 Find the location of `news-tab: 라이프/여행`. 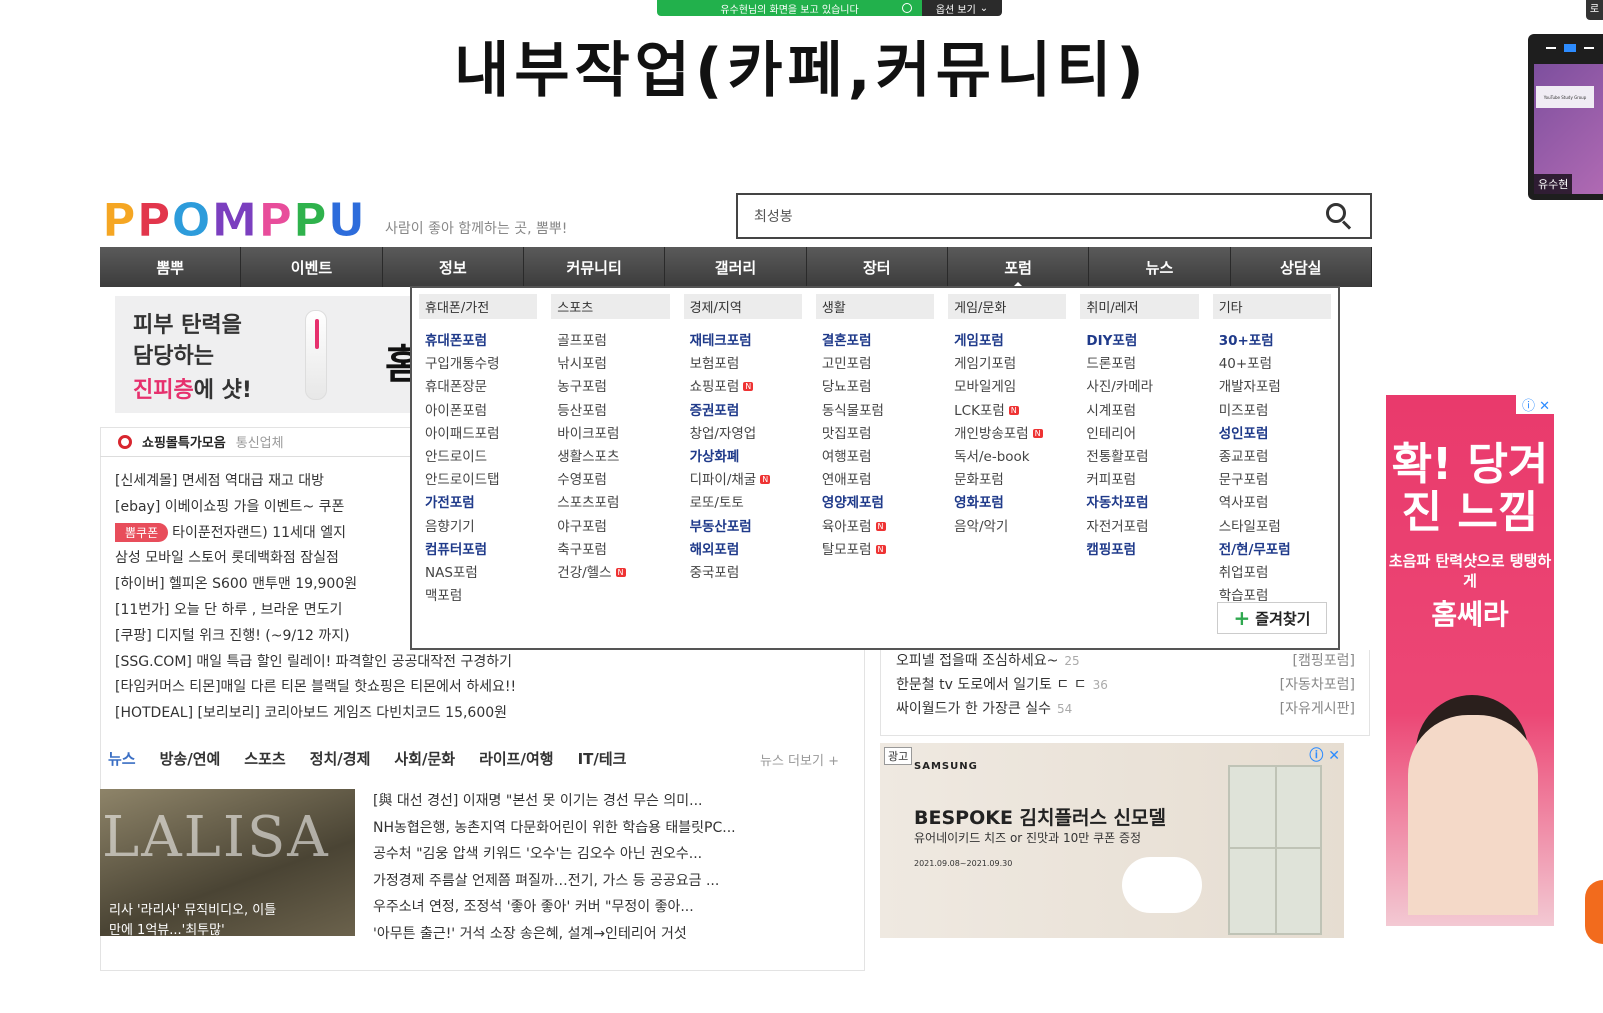

news-tab: 라이프/여행 is located at coordinates (516, 760).